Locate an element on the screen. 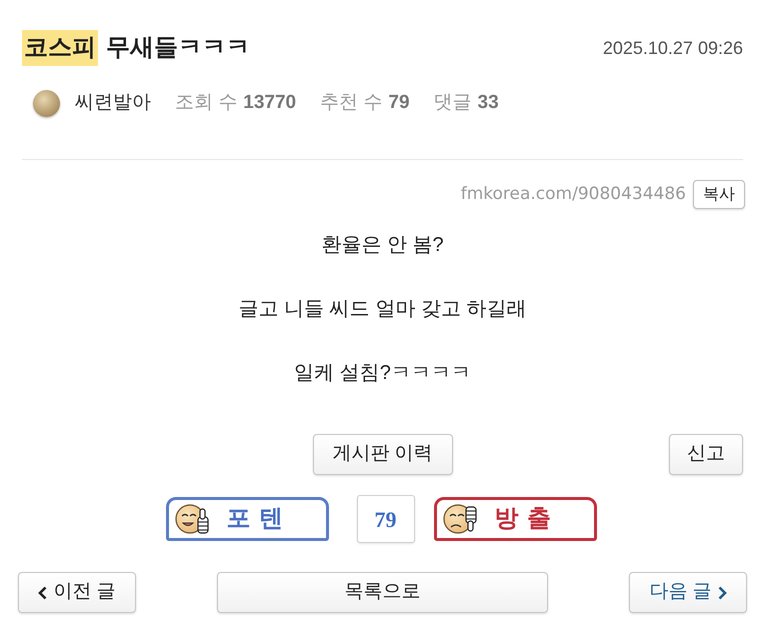 The height and width of the screenshot is (626, 766). stat-value: 79 is located at coordinates (399, 102).